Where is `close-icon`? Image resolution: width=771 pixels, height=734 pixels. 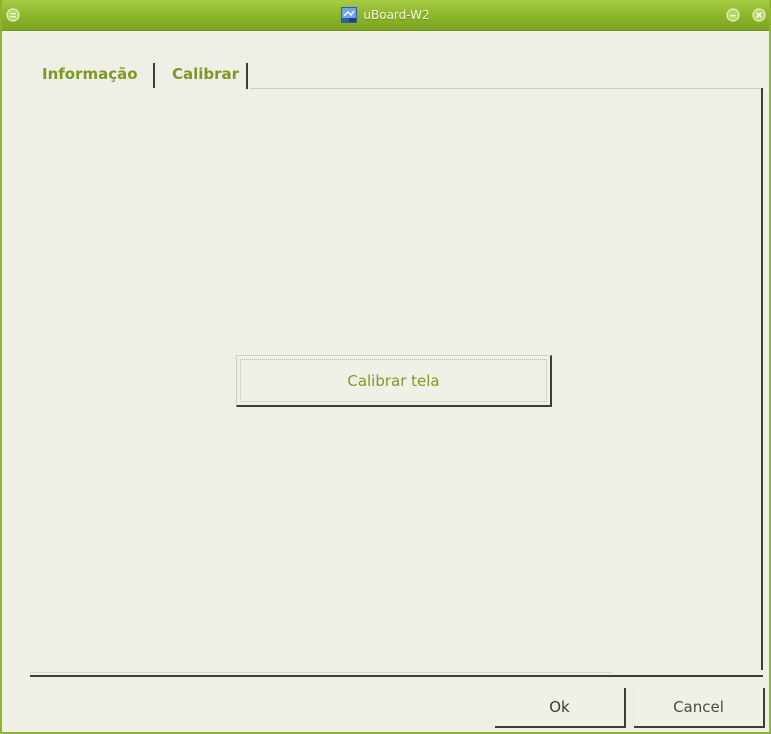
close-icon is located at coordinates (759, 15).